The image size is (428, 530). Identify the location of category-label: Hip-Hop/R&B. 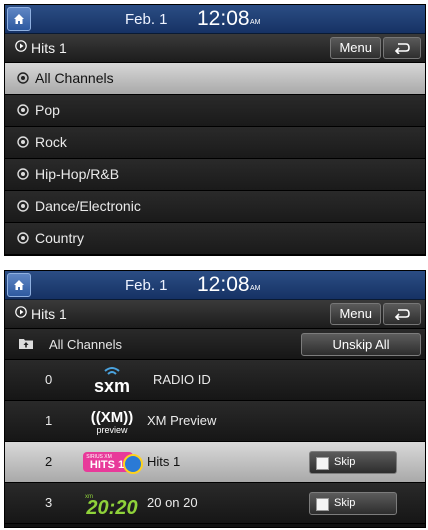
(77, 174).